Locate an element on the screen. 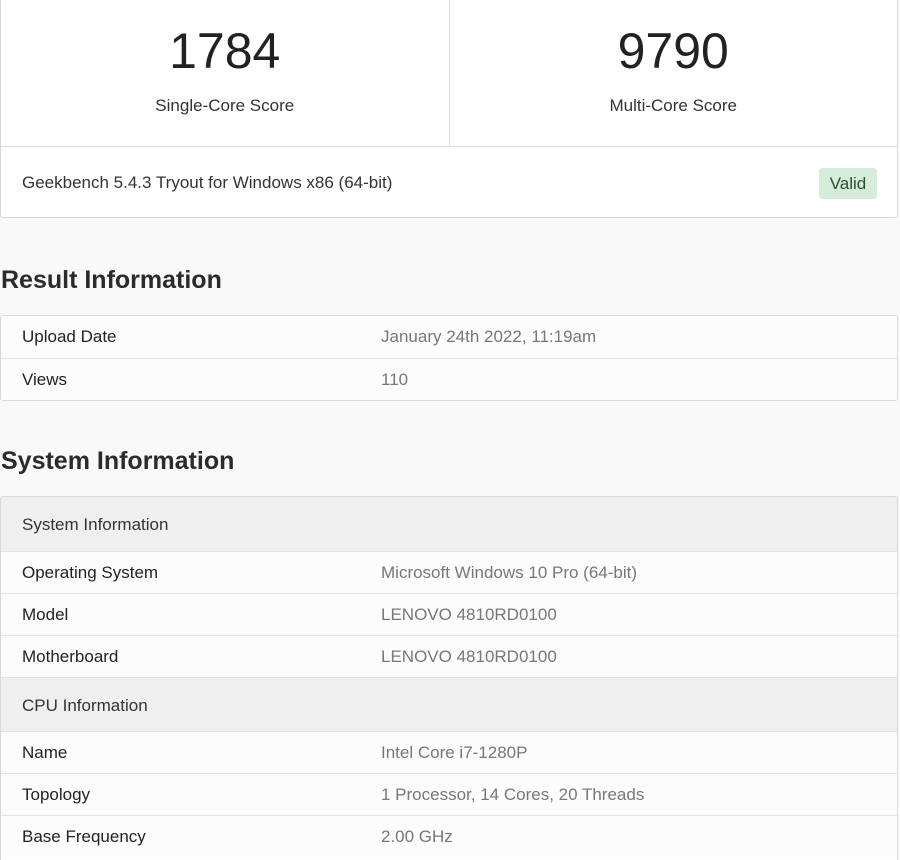 This screenshot has width=900, height=860. row-value: 1 Processor, 14 Cores, 20 Threads is located at coordinates (513, 794).